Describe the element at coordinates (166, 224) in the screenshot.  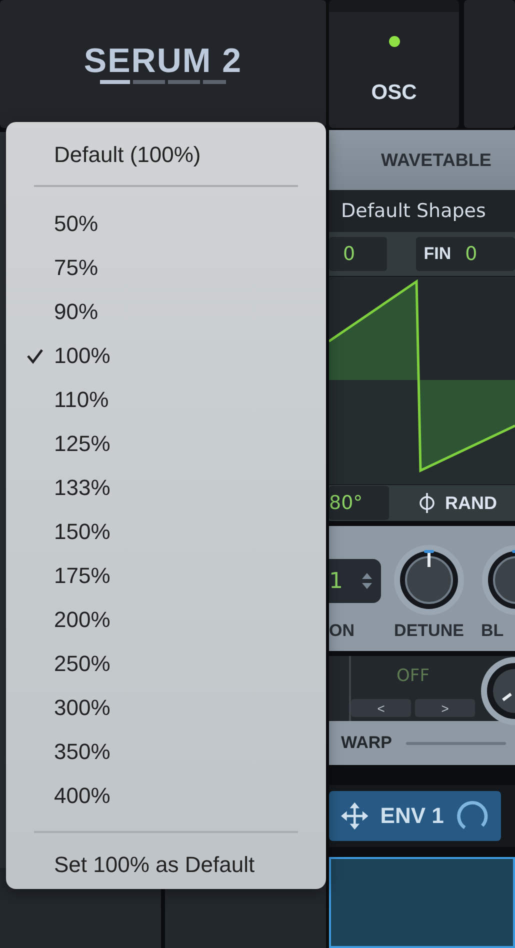
I see `menu-item: 50%` at that location.